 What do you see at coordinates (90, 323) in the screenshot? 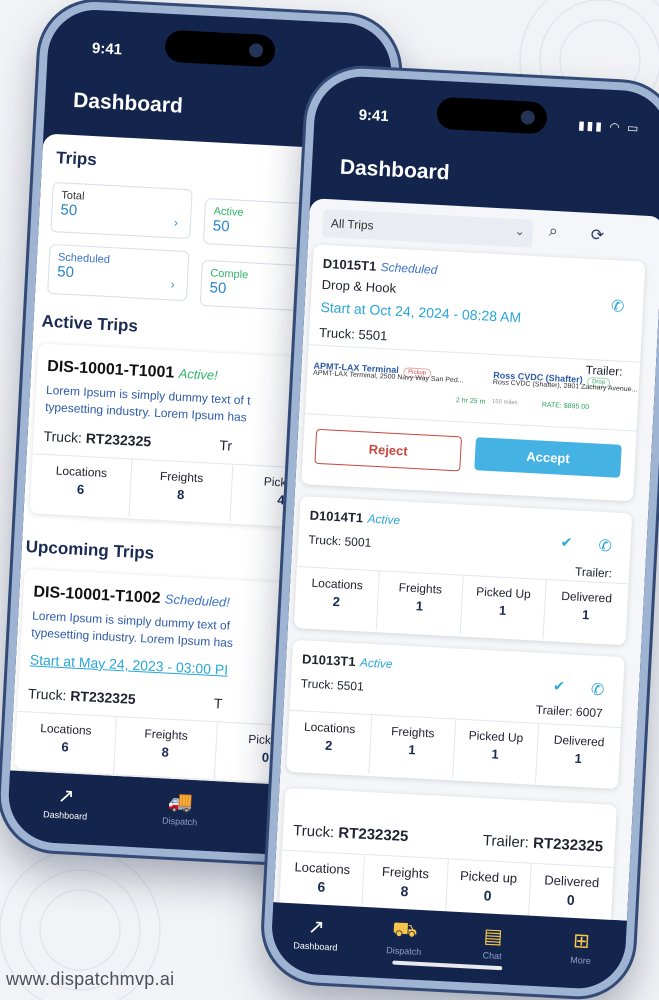
I see `active-trips-title: Active Trips` at bounding box center [90, 323].